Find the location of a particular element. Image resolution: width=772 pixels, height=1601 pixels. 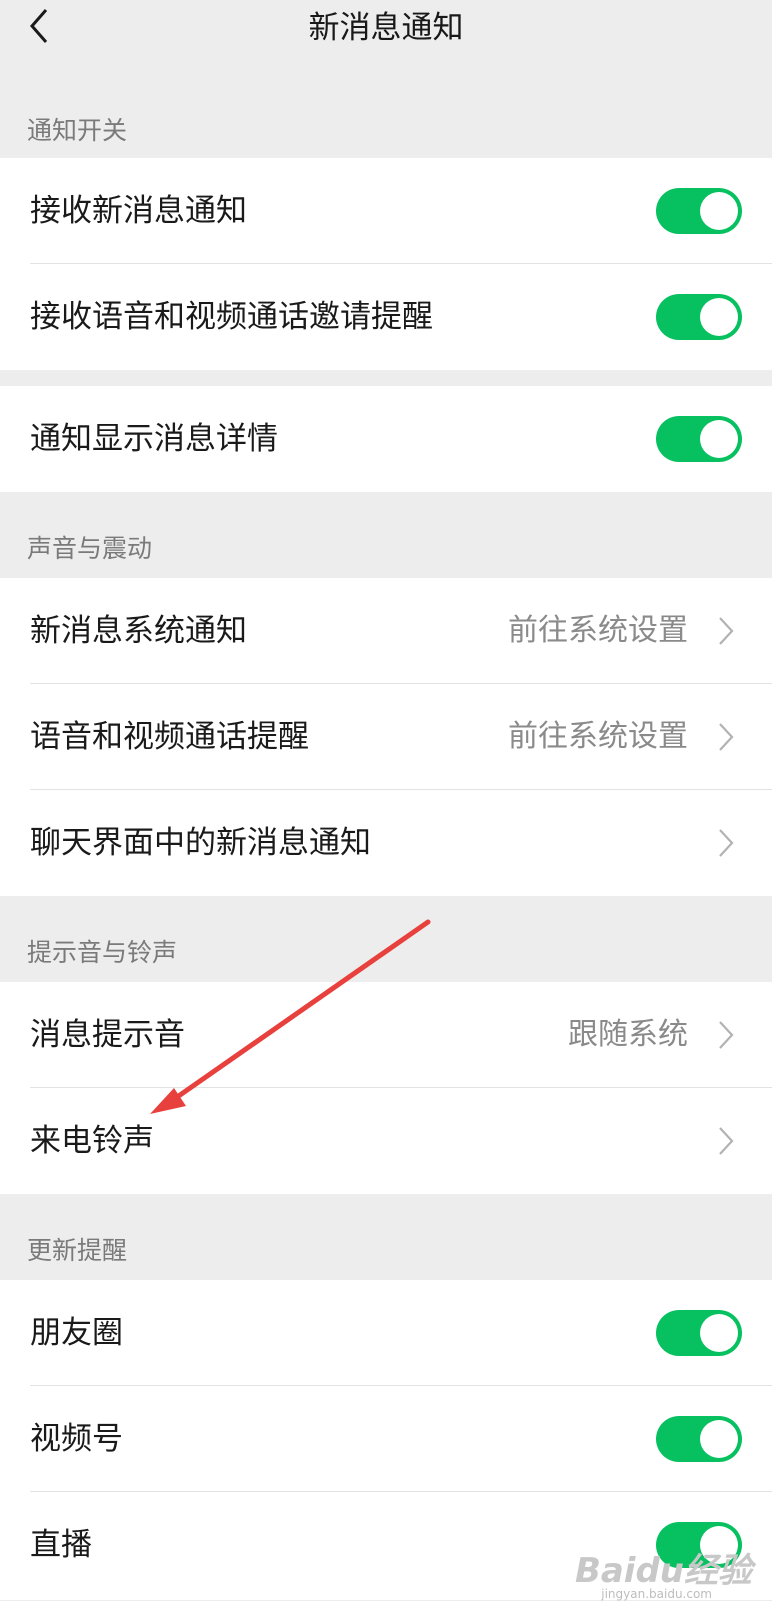

receive-call-toggle is located at coordinates (699, 317).